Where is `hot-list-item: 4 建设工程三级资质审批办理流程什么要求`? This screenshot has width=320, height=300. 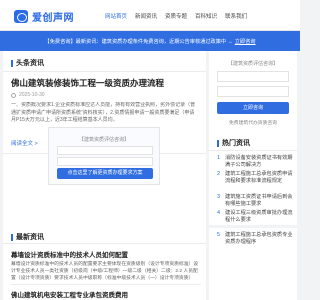 hot-list-item: 4 建设工程三级资质审批办理流程什么要求 is located at coordinates (255, 217).